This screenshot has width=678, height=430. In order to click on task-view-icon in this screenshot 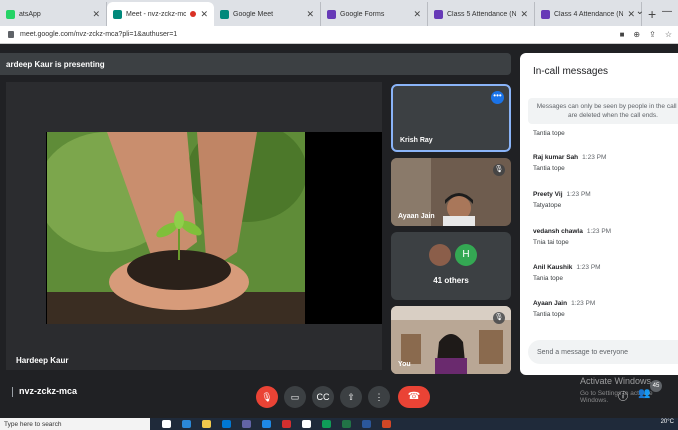, I will do `click(186, 424)`.